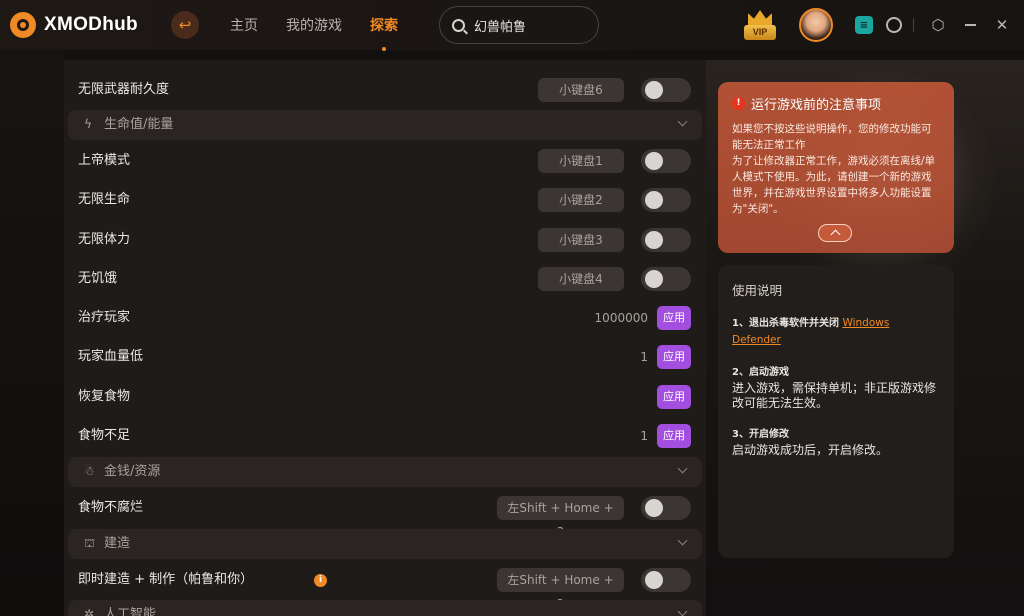 This screenshot has height=616, width=1024. I want to click on cheat-value-input: 1000000, so click(606, 318).